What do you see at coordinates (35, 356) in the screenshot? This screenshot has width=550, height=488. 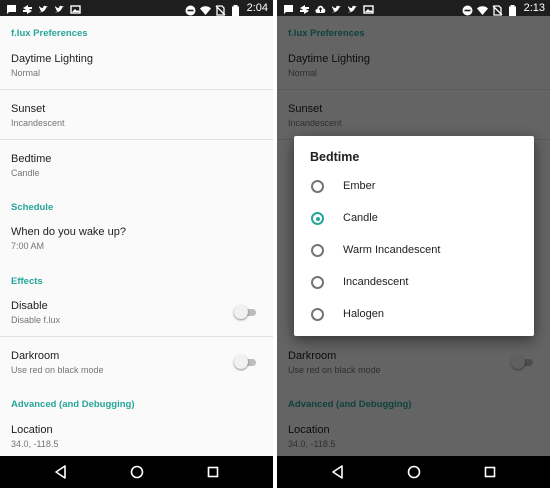 I see `pref-title: Darkroom` at bounding box center [35, 356].